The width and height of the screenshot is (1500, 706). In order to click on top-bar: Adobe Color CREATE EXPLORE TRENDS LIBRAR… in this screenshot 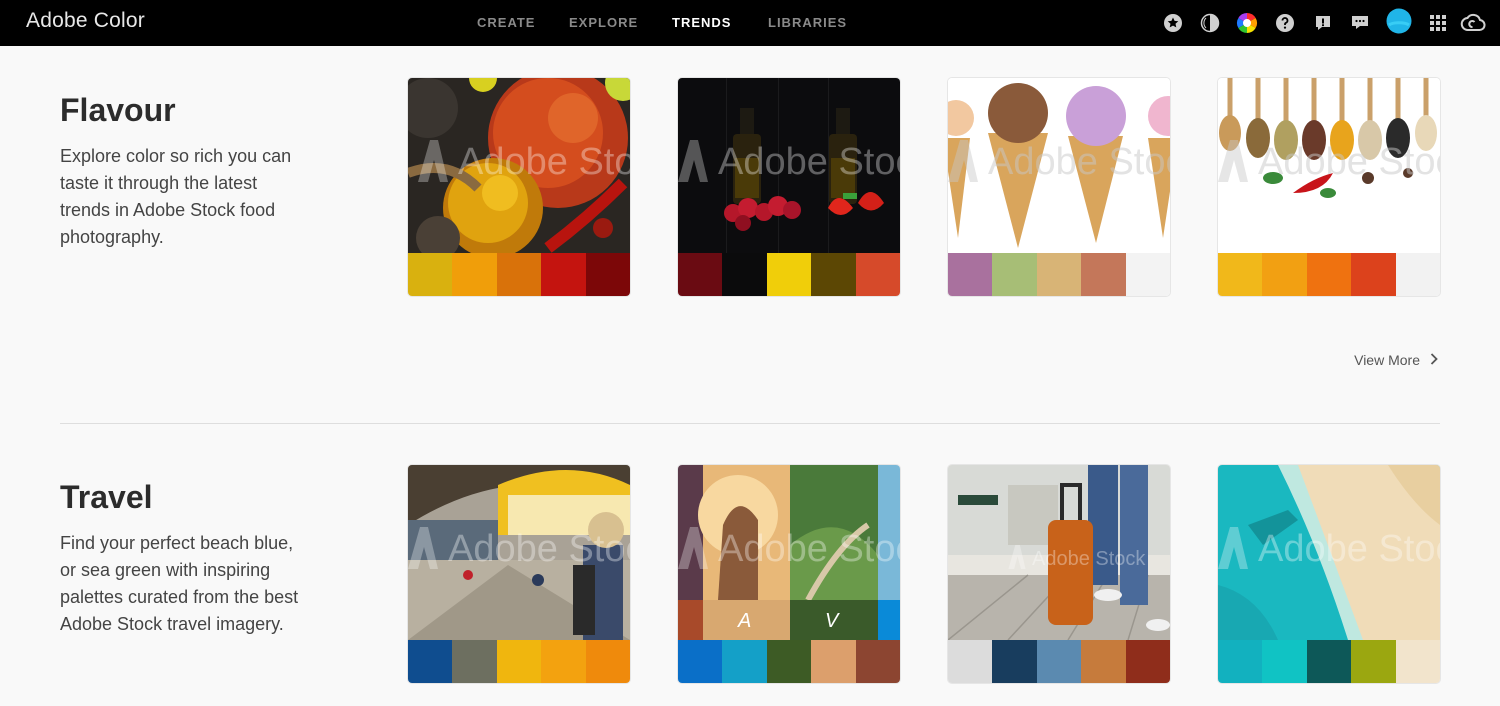, I will do `click(750, 23)`.